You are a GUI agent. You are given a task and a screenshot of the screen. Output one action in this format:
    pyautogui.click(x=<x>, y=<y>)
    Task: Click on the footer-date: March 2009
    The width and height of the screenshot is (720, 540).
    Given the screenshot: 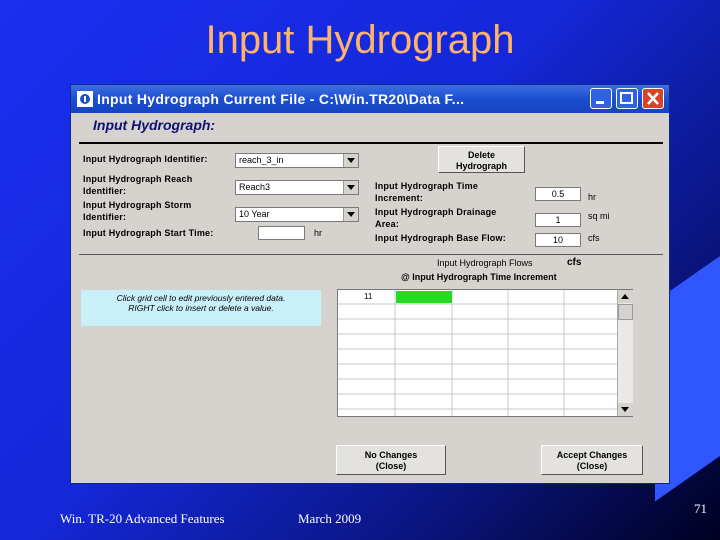 What is the action you would take?
    pyautogui.click(x=330, y=518)
    